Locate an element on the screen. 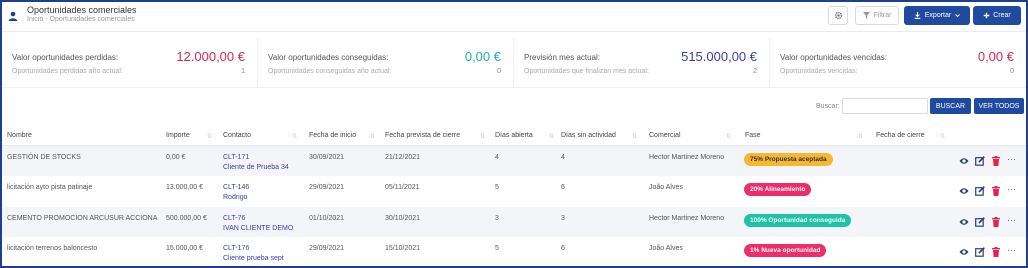 This screenshot has width=1028, height=268. contact-id-link: CLT-171 is located at coordinates (236, 157).